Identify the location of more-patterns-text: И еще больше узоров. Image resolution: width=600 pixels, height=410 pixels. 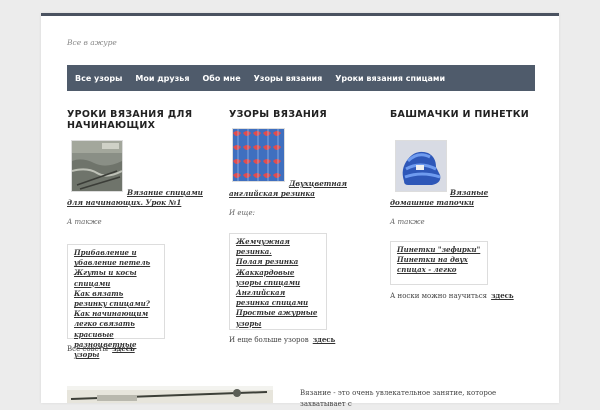
(269, 340).